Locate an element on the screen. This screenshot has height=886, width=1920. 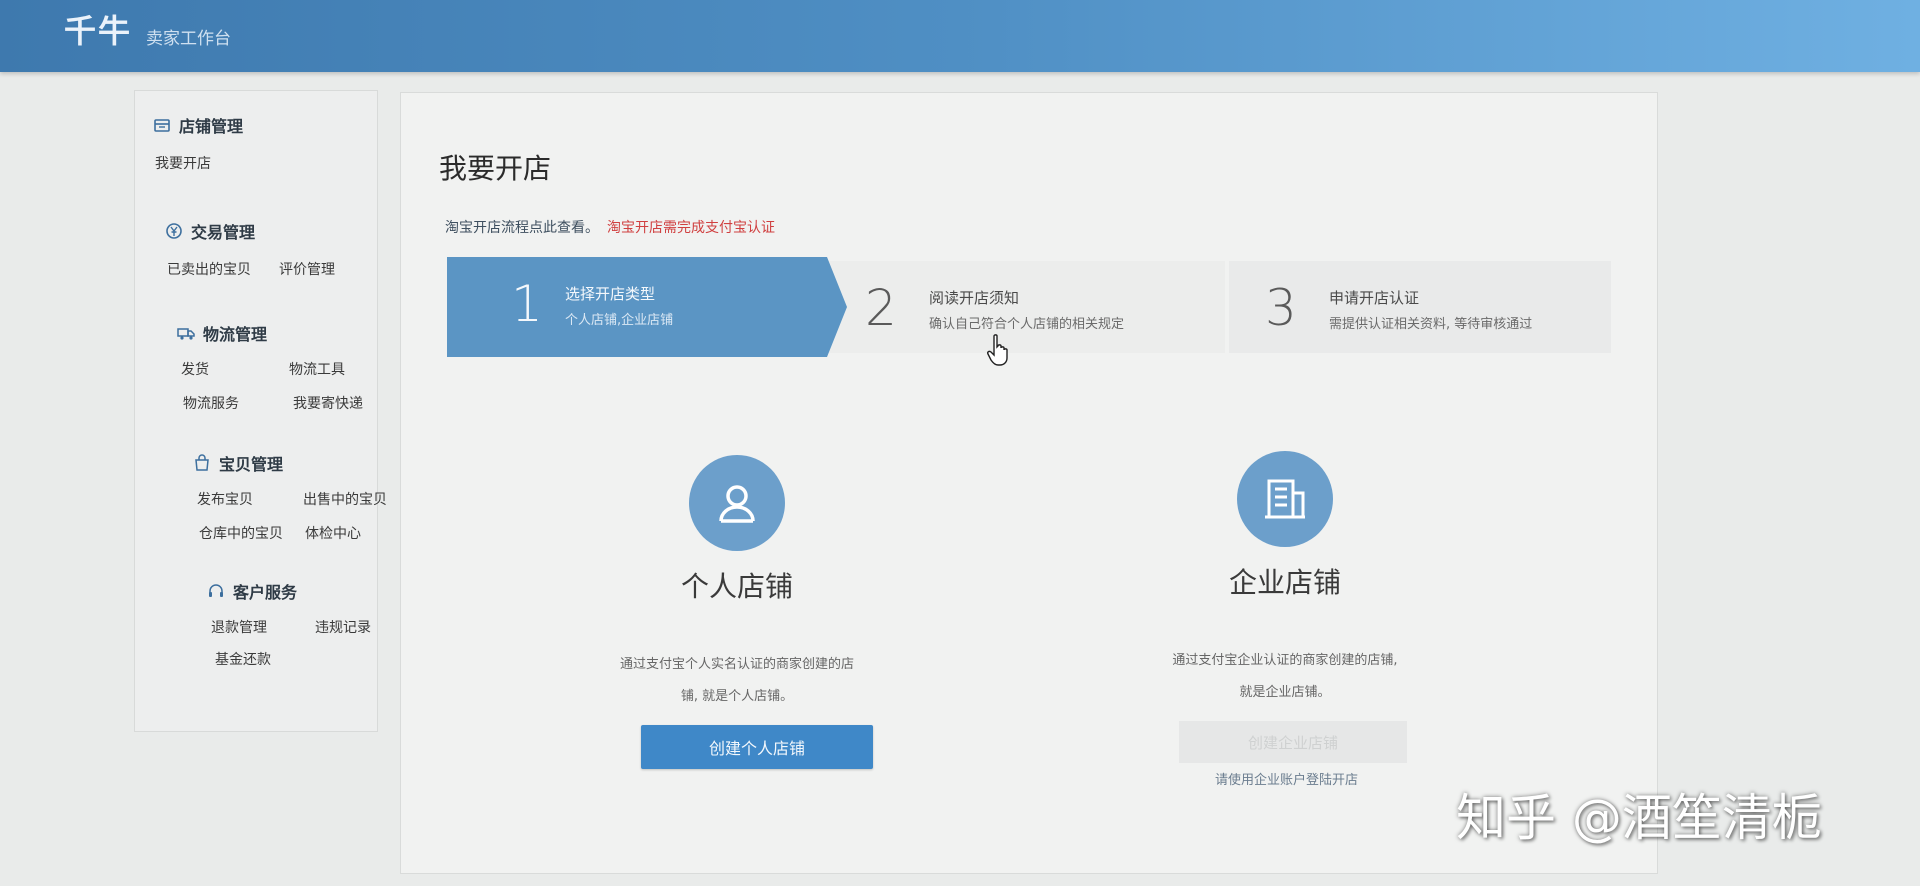
person-icon is located at coordinates (737, 503).